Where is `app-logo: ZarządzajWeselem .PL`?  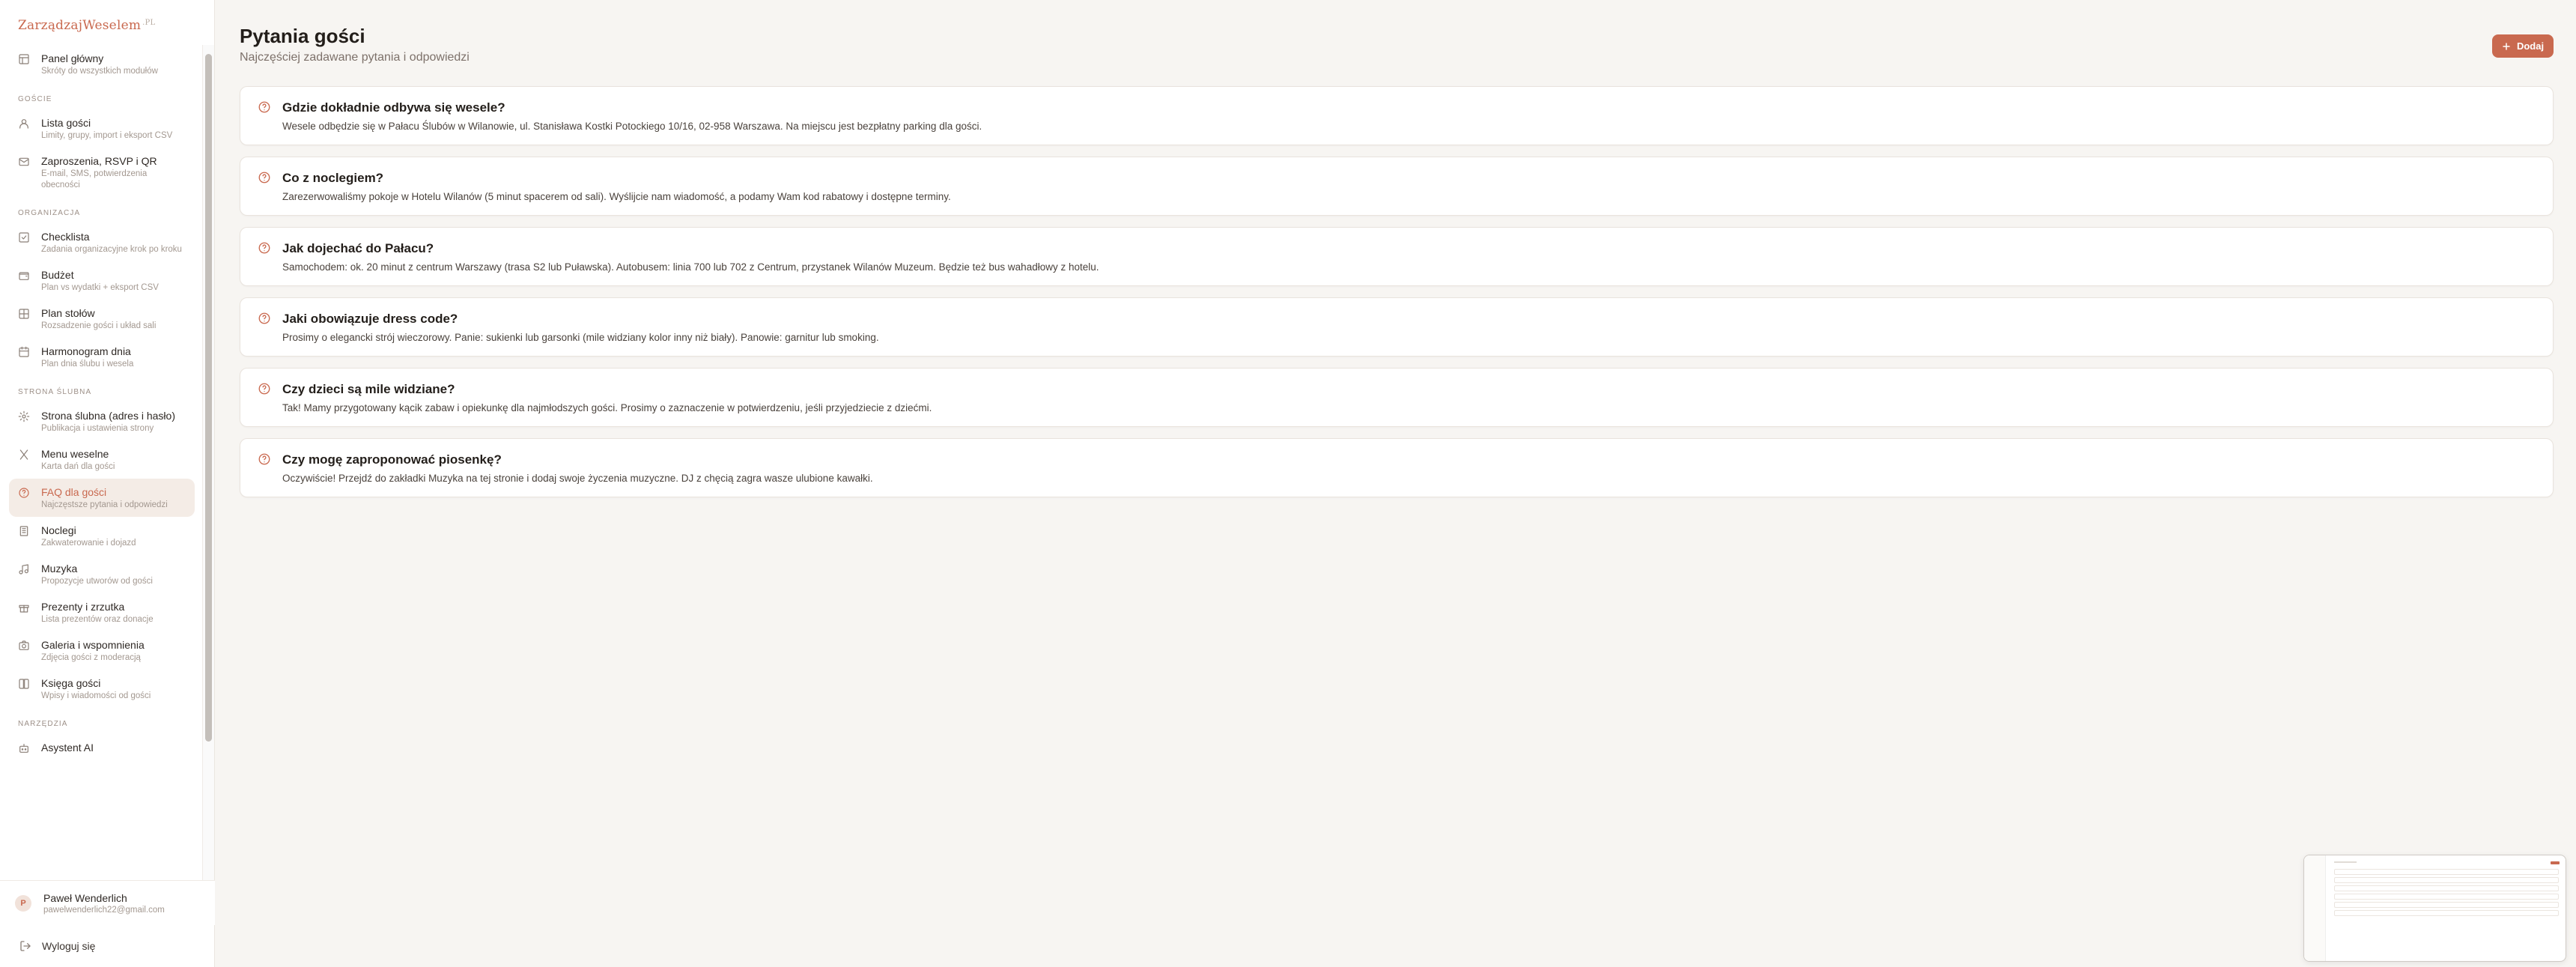
app-logo: ZarządzajWeselem .PL is located at coordinates (86, 25).